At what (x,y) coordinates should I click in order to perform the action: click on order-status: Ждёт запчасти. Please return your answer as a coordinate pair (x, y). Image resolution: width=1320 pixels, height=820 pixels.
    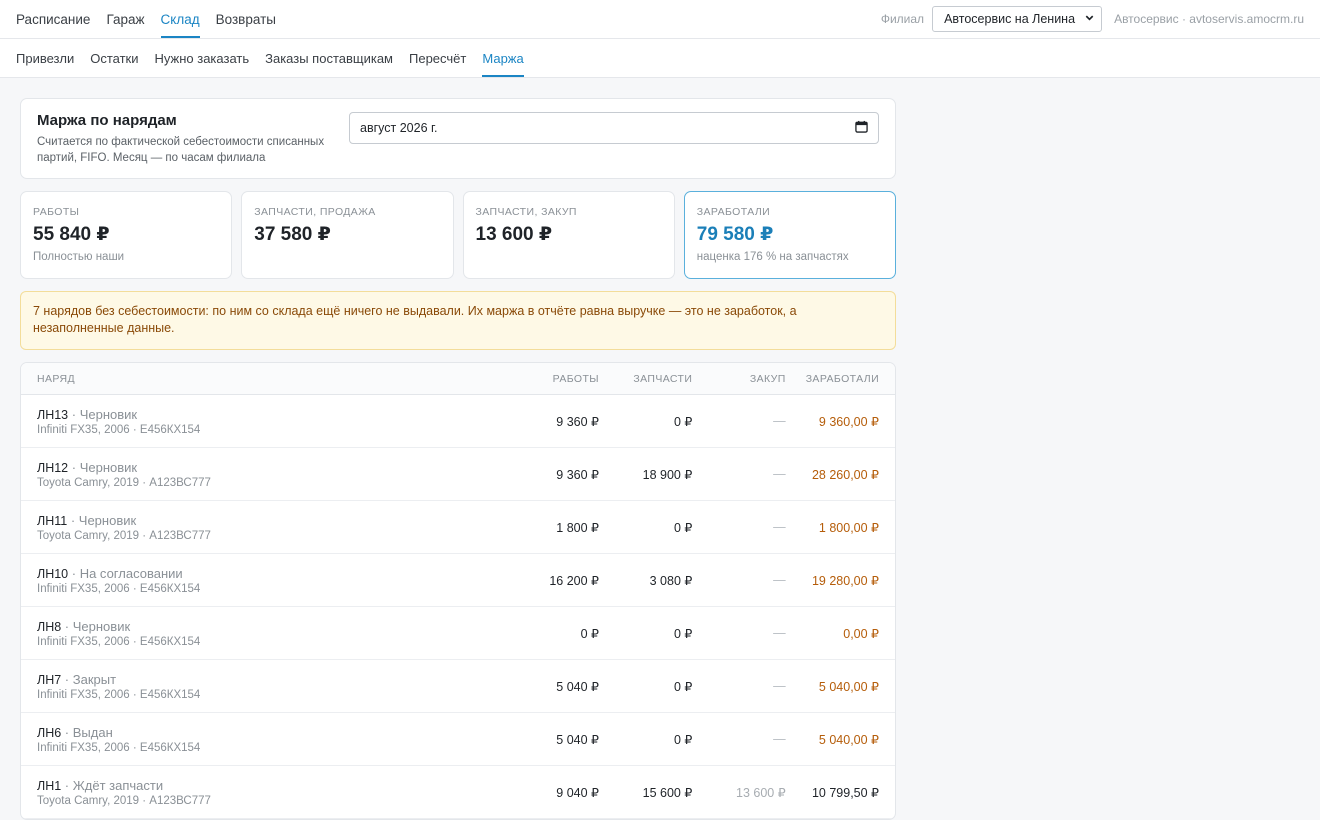
    Looking at the image, I should click on (118, 785).